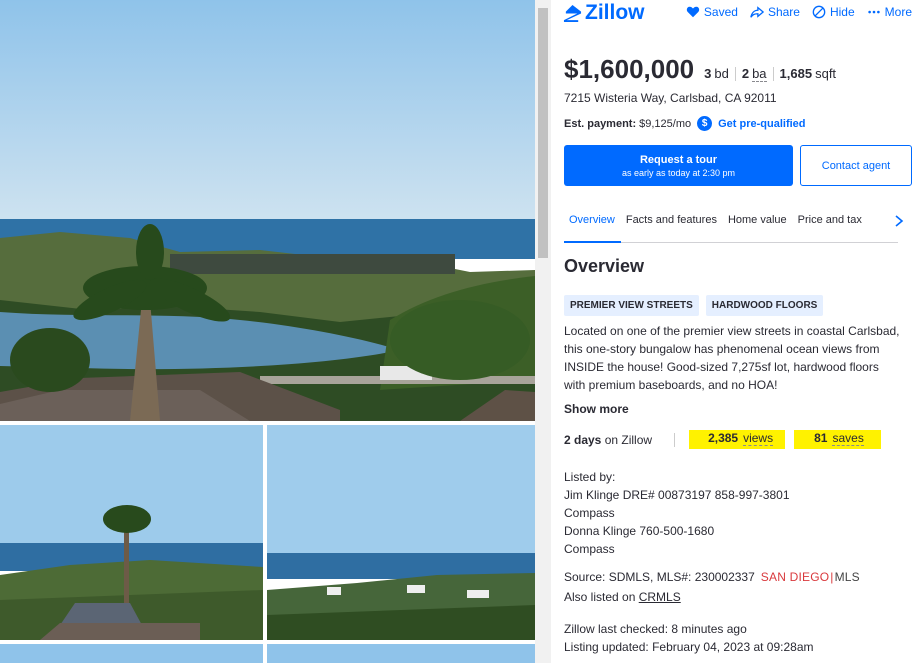  Describe the element at coordinates (847, 577) in the screenshot. I see `sdmls-logo-mls: MLS` at that location.